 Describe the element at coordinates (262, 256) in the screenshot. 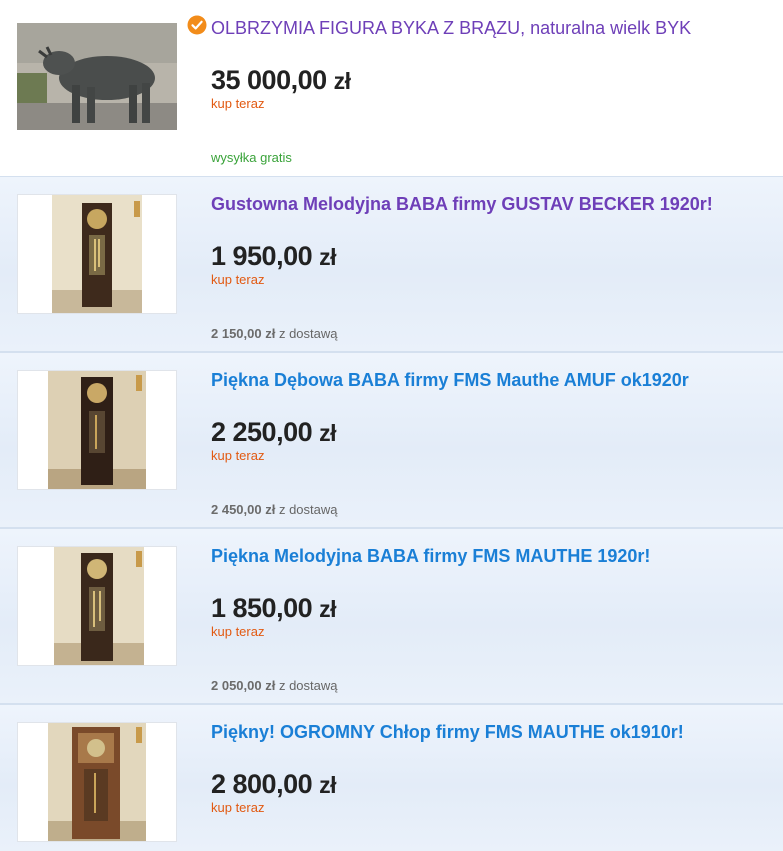

I see `price-amount: 1 950,00` at that location.